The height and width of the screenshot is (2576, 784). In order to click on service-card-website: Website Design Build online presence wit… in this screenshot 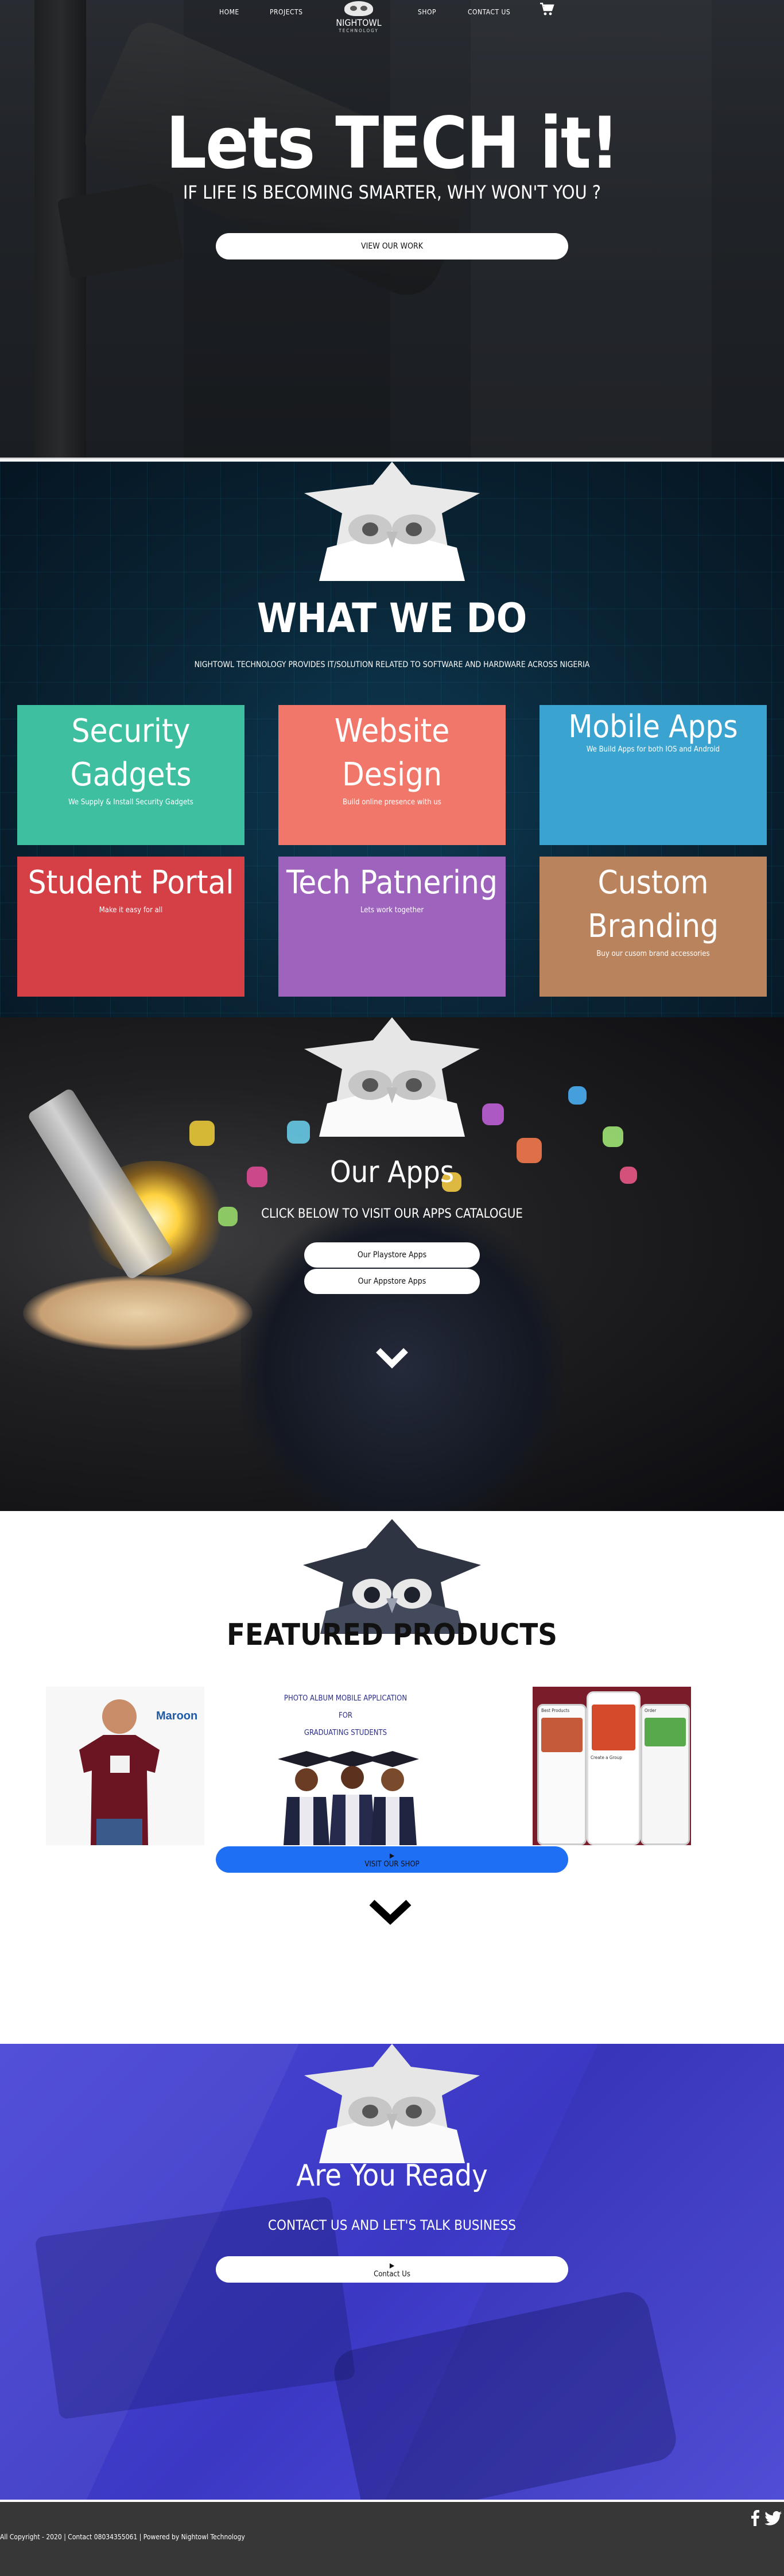, I will do `click(392, 775)`.